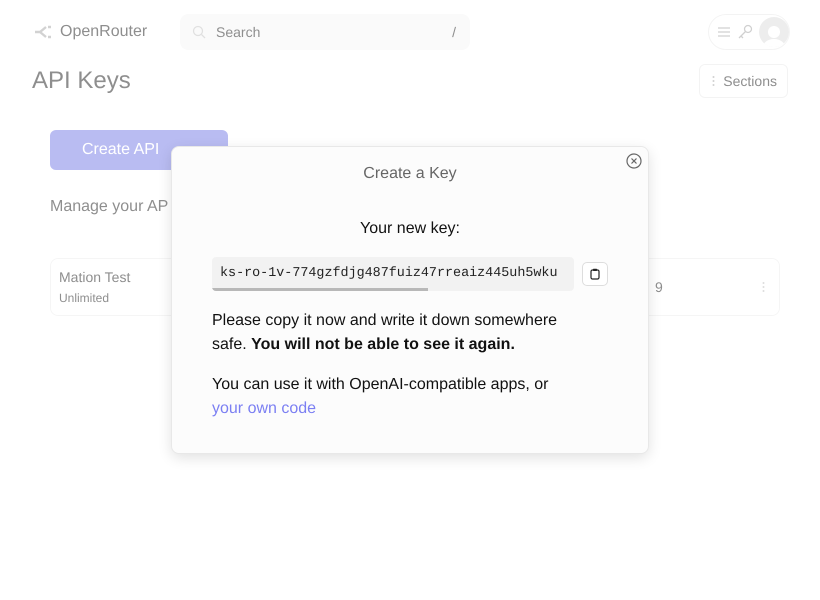 The height and width of the screenshot is (600, 820). What do you see at coordinates (81, 81) in the screenshot?
I see `page-title: API Keys` at bounding box center [81, 81].